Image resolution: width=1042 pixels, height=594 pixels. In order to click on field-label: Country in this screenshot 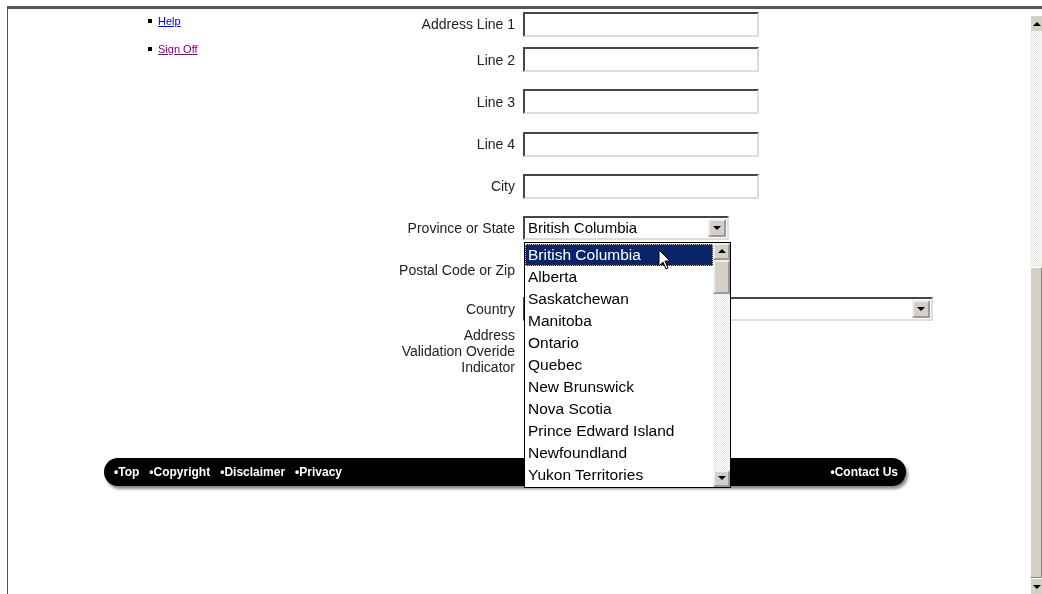, I will do `click(489, 309)`.